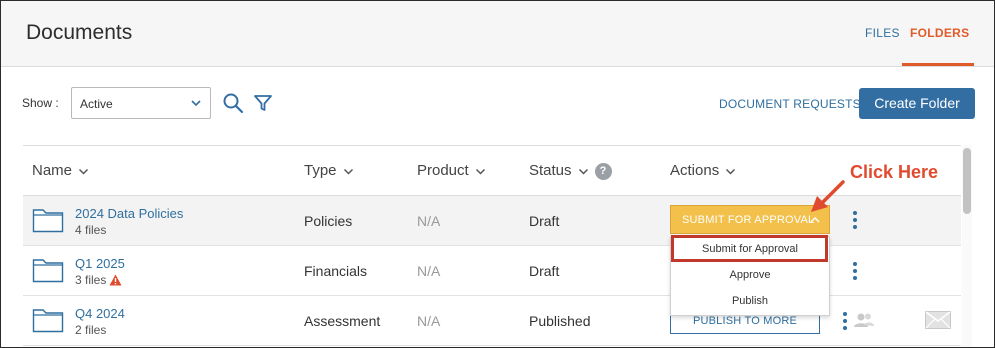 The image size is (995, 348). Describe the element at coordinates (938, 322) in the screenshot. I see `envelope-icon` at that location.